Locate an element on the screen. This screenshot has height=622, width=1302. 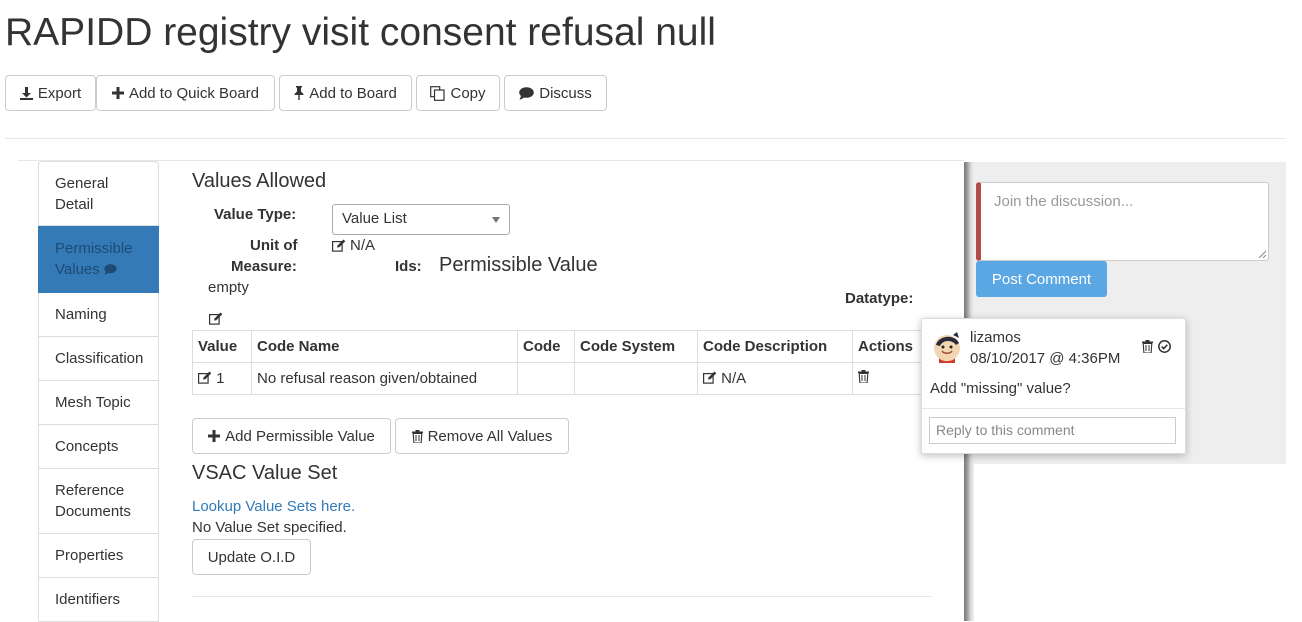
remove-all-values-button: Remove All Values is located at coordinates (482, 436).